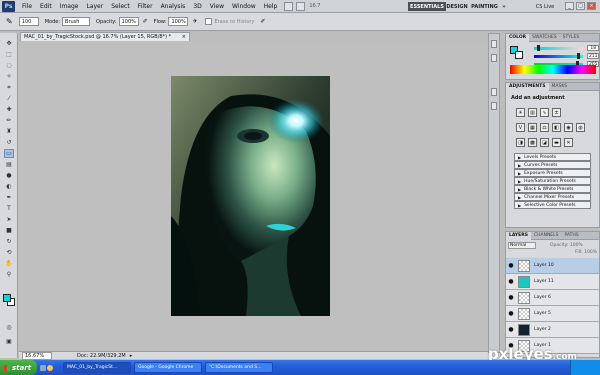  What do you see at coordinates (572, 236) in the screenshot?
I see `tab-paths: PATHS` at bounding box center [572, 236].